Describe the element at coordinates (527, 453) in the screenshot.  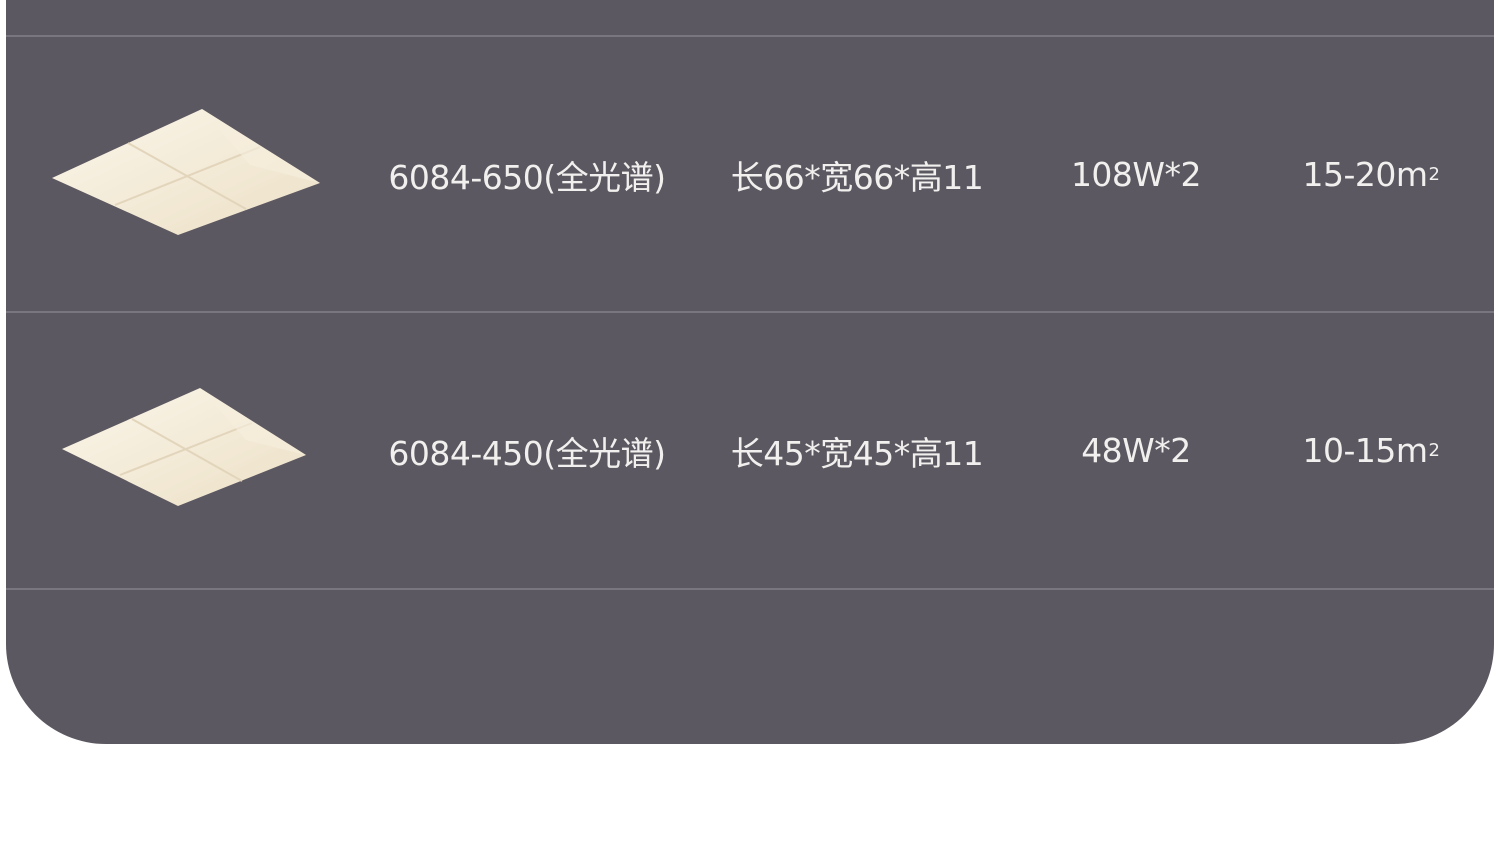
I see `model-cell: 6084-450(全光谱)` at that location.